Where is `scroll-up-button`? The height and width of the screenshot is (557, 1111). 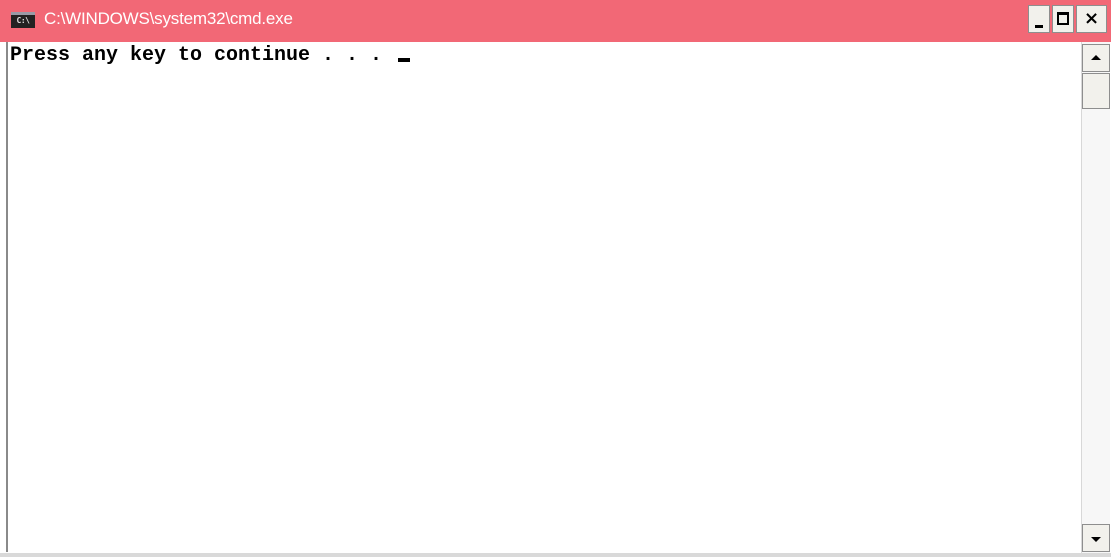 scroll-up-button is located at coordinates (1096, 58).